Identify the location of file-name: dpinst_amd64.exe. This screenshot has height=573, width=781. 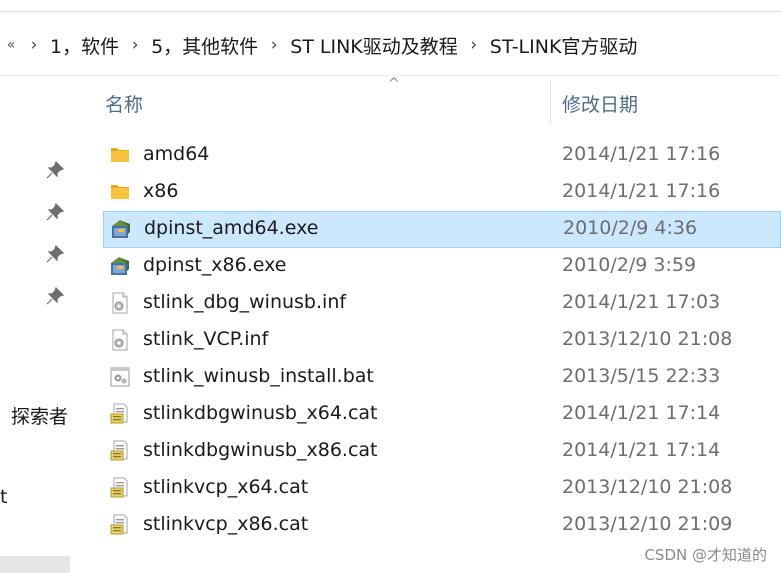
(231, 228).